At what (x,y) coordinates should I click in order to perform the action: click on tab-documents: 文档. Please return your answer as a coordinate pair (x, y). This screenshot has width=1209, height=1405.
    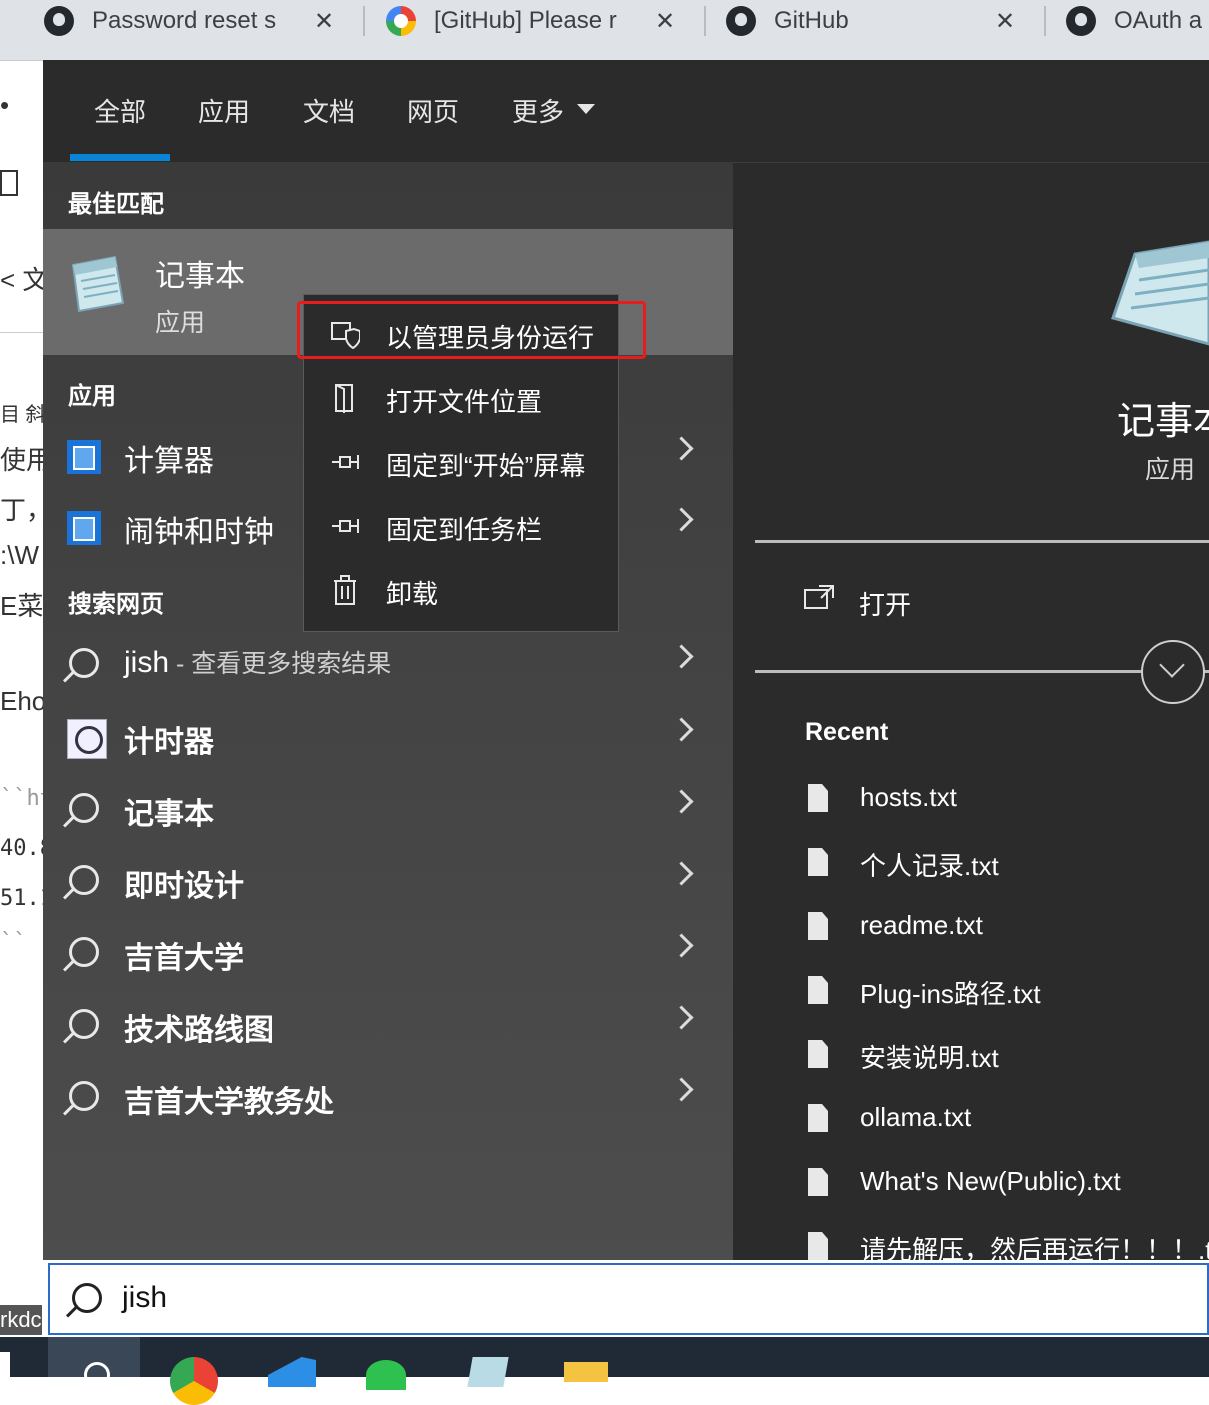
    Looking at the image, I should click on (329, 110).